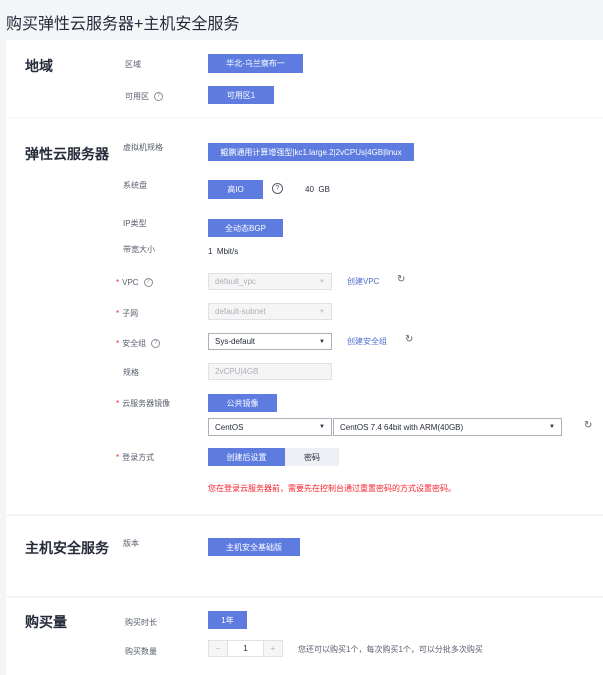  What do you see at coordinates (270, 341) in the screenshot?
I see `security-group-select: Sys-default ▼` at bounding box center [270, 341].